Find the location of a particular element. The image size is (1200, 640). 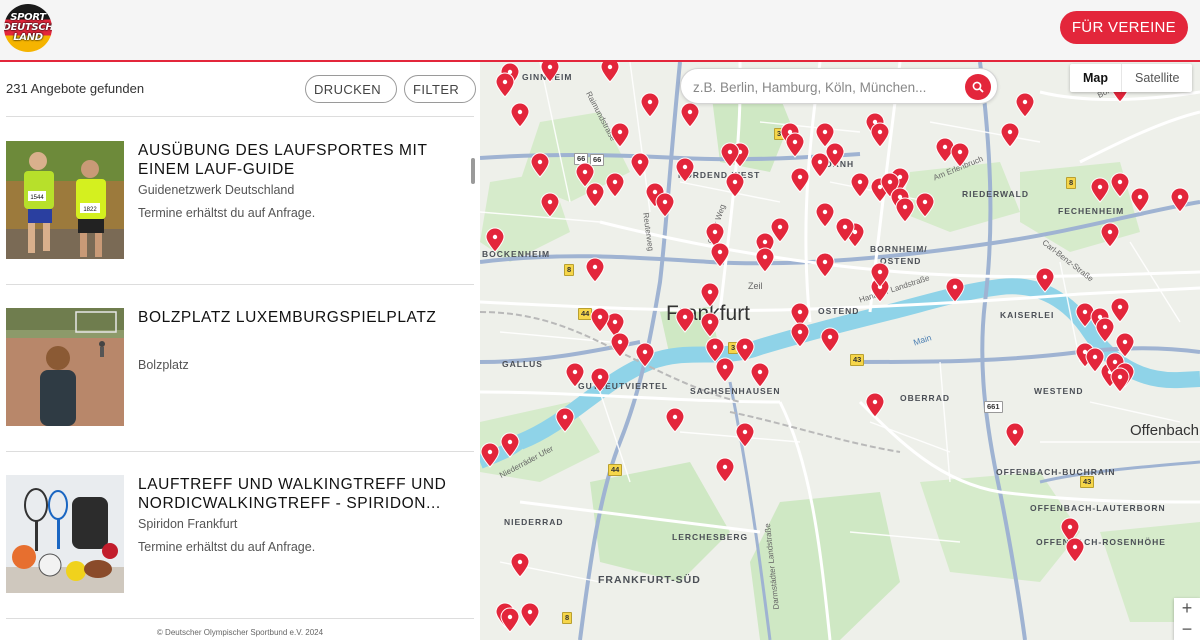

map-label-kaiserlei: KAISERLEI is located at coordinates (1027, 315).